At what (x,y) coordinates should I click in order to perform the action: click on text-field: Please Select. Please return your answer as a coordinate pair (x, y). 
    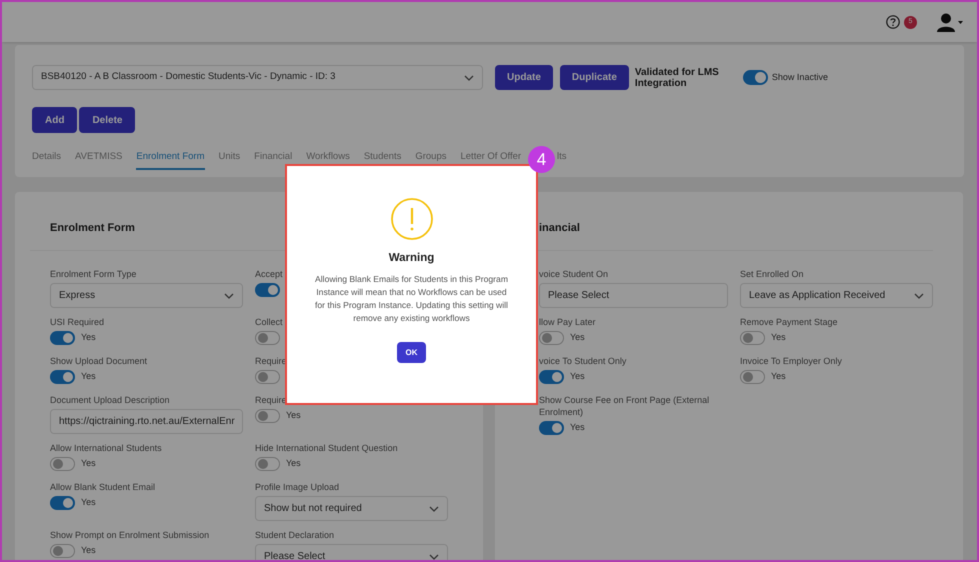
    Looking at the image, I should click on (633, 295).